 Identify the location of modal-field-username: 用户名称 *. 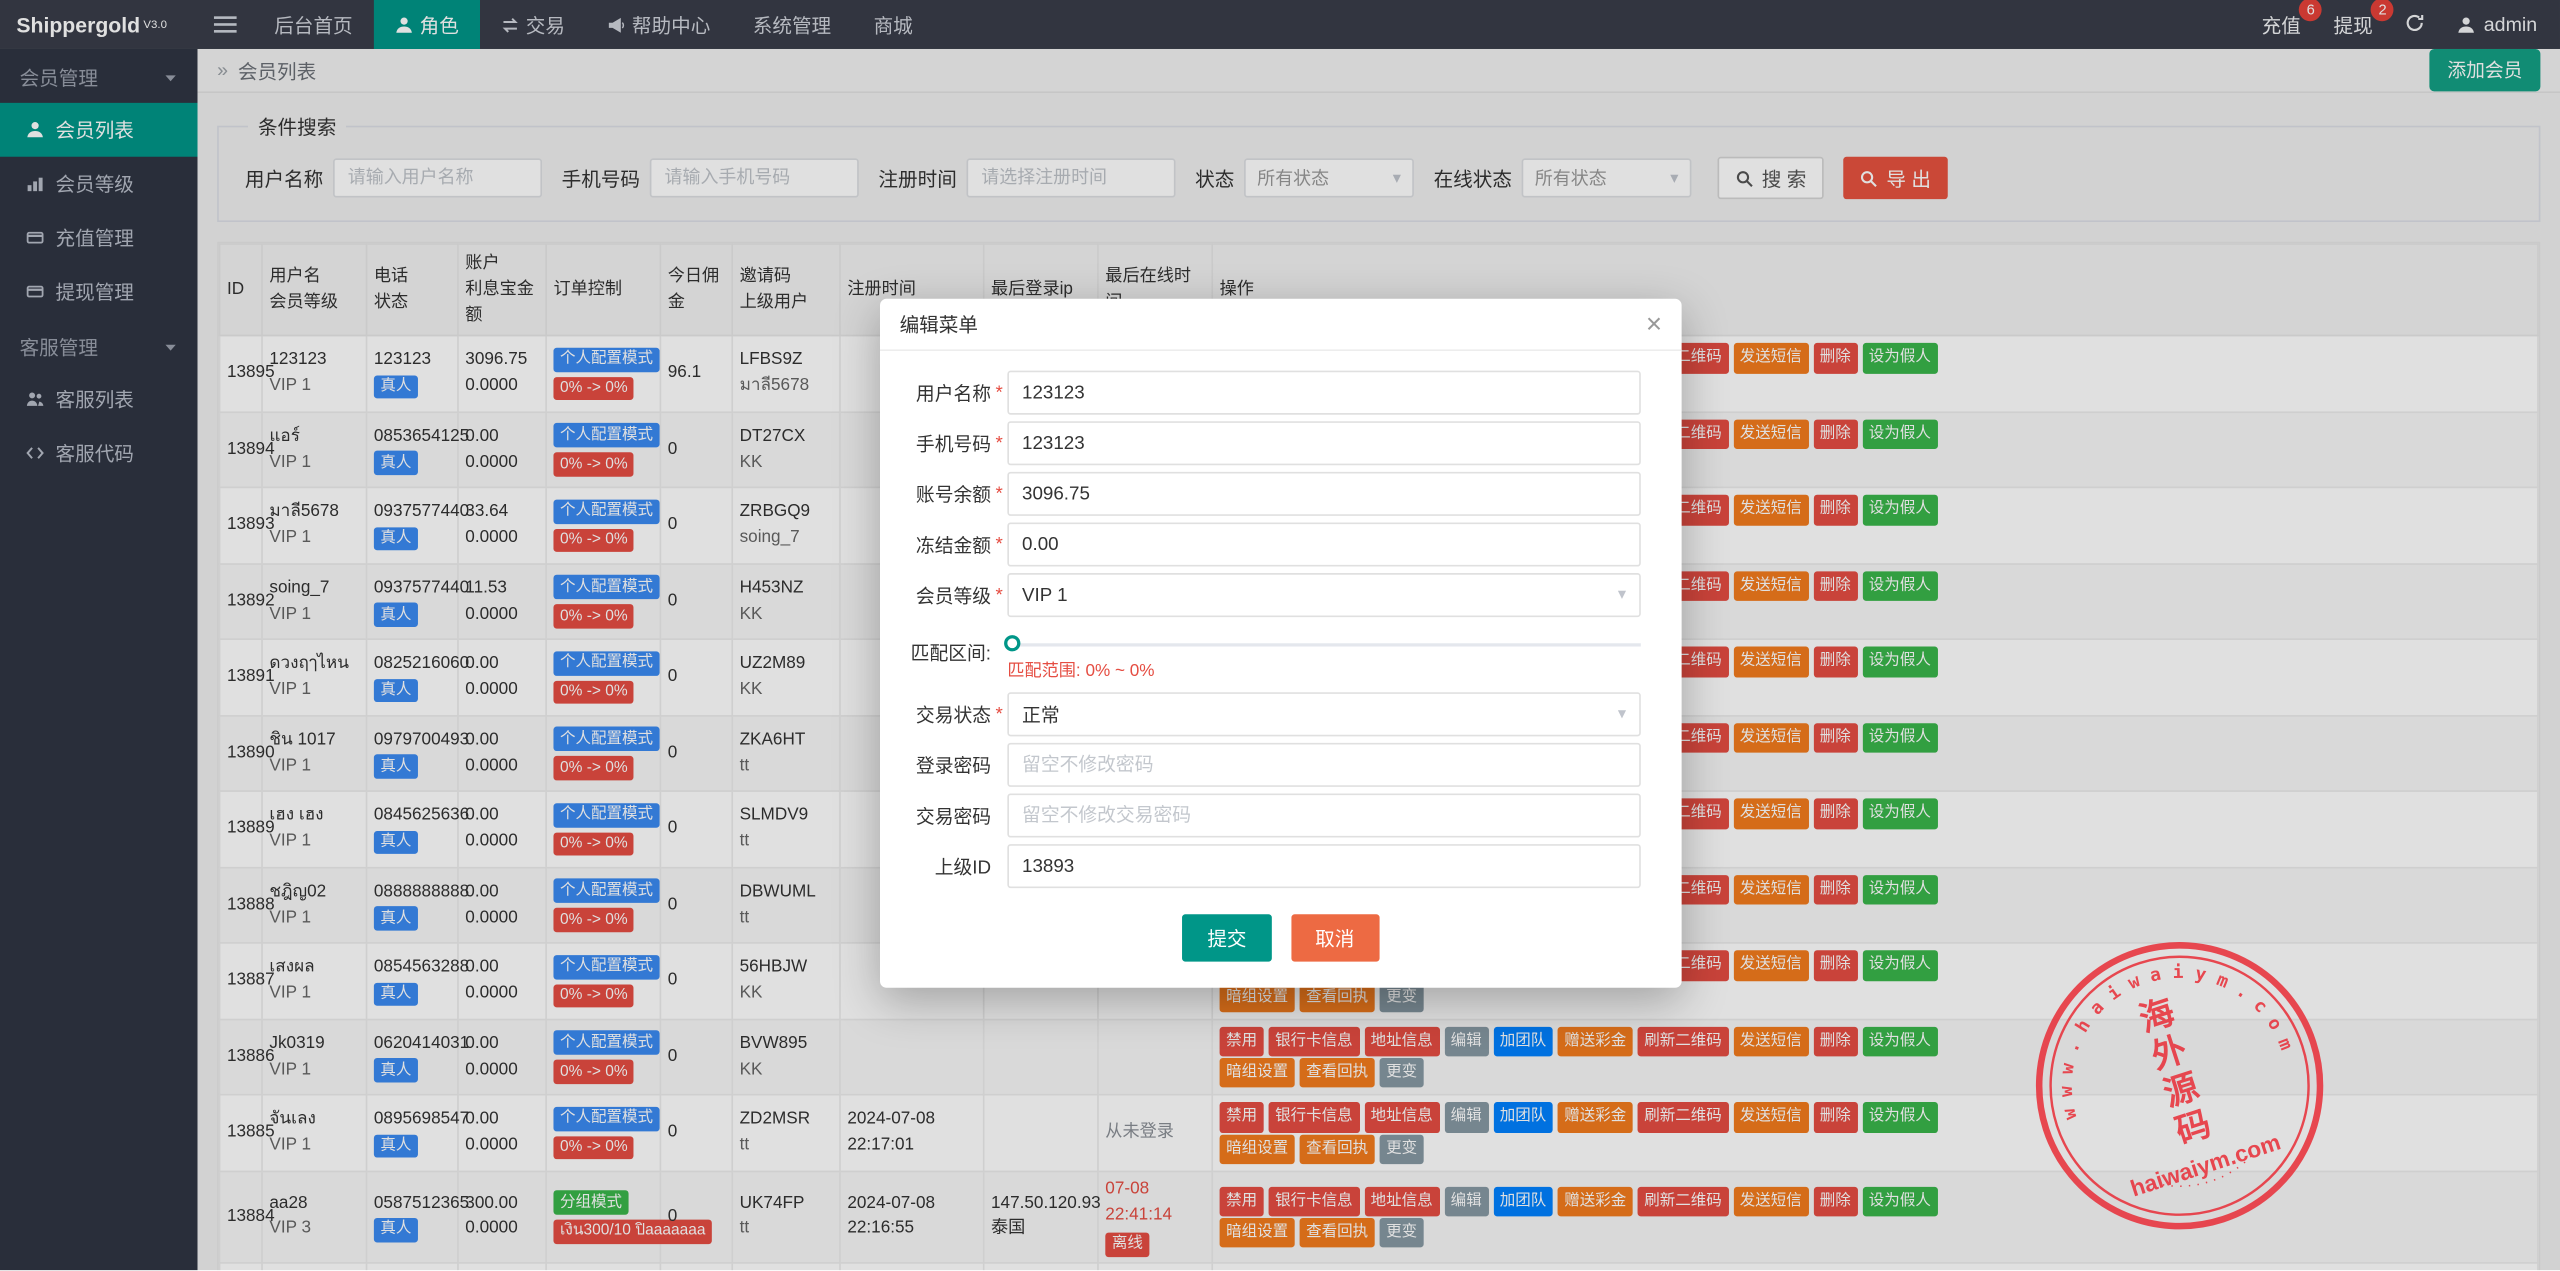
(1268, 392).